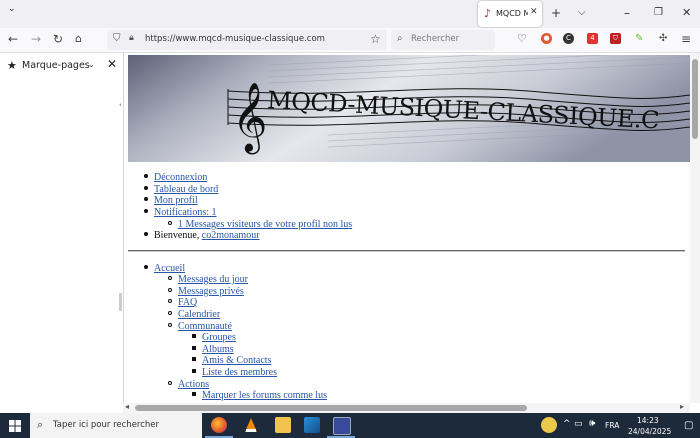 The height and width of the screenshot is (438, 700). Describe the element at coordinates (639, 39) in the screenshot. I see `extension-pen-icon: ✎` at that location.